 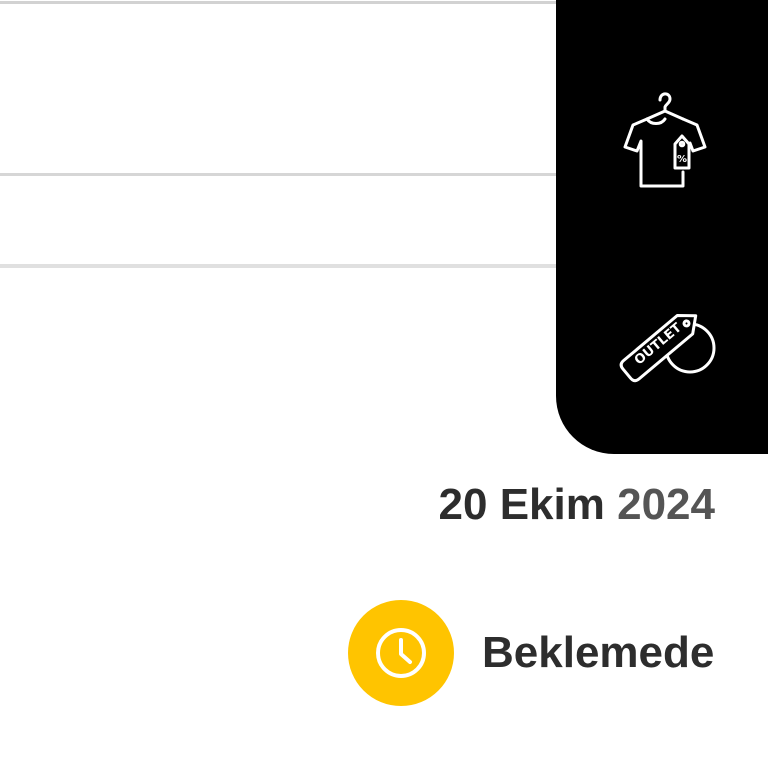 I want to click on side-item-outlet: OUTLET, so click(x=662, y=344).